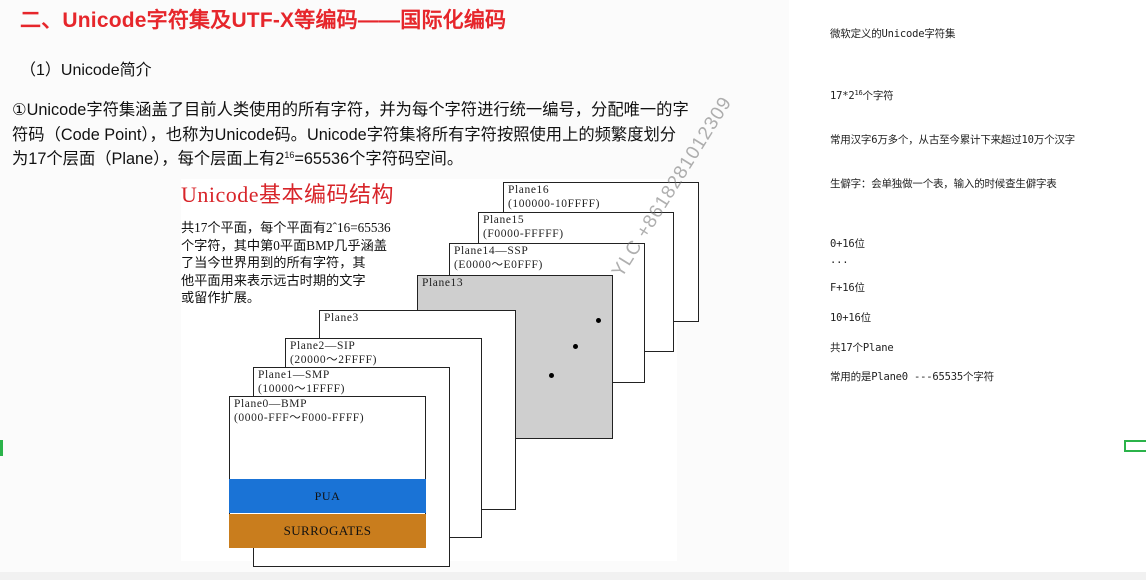 Image resolution: width=1146 pixels, height=580 pixels. I want to click on note-line: 常用的是Plane0 ---65535个字符, so click(912, 377).